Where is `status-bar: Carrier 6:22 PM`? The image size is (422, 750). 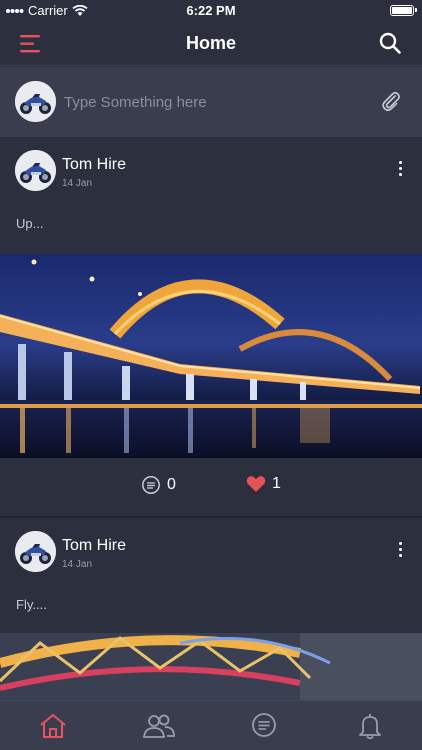
status-bar: Carrier 6:22 PM is located at coordinates (211, 11).